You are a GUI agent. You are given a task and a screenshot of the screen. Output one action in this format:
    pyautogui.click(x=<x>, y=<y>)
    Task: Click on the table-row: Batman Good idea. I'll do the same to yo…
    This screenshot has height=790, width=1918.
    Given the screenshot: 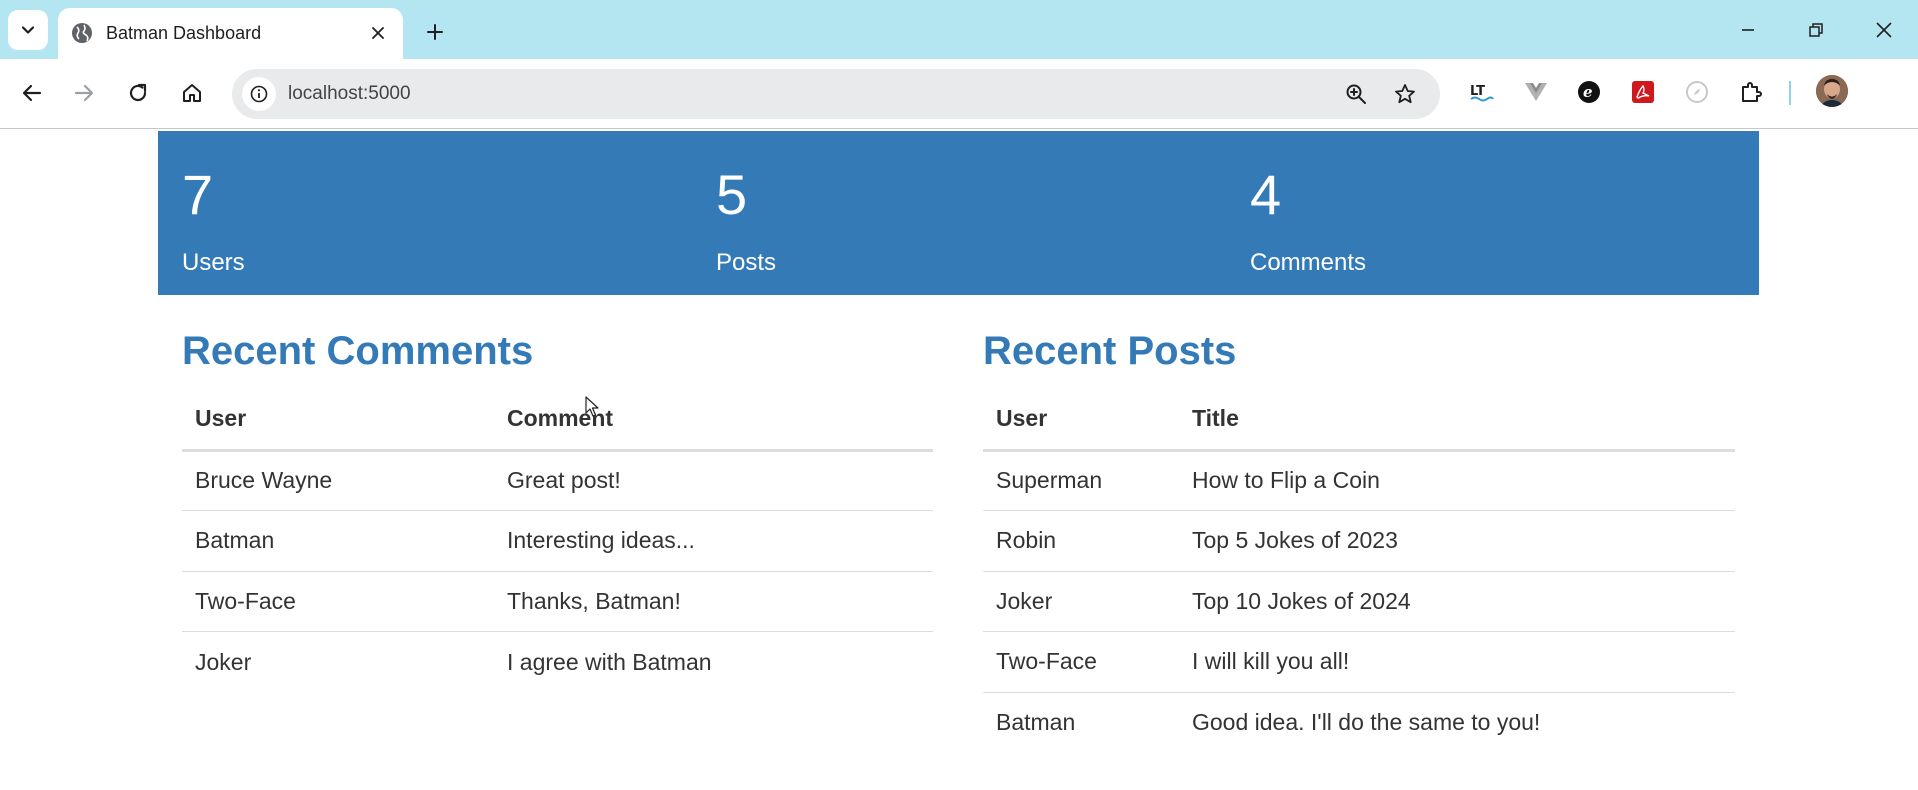 What is the action you would take?
    pyautogui.click(x=1359, y=722)
    